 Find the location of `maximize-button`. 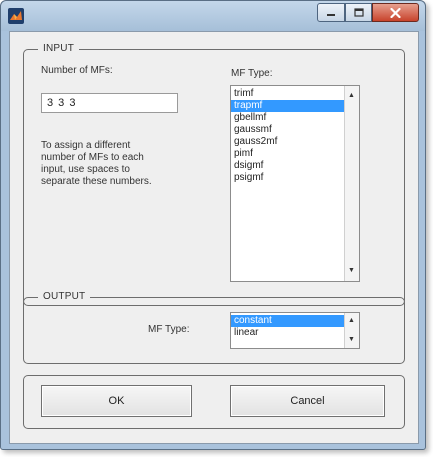

maximize-button is located at coordinates (358, 12).